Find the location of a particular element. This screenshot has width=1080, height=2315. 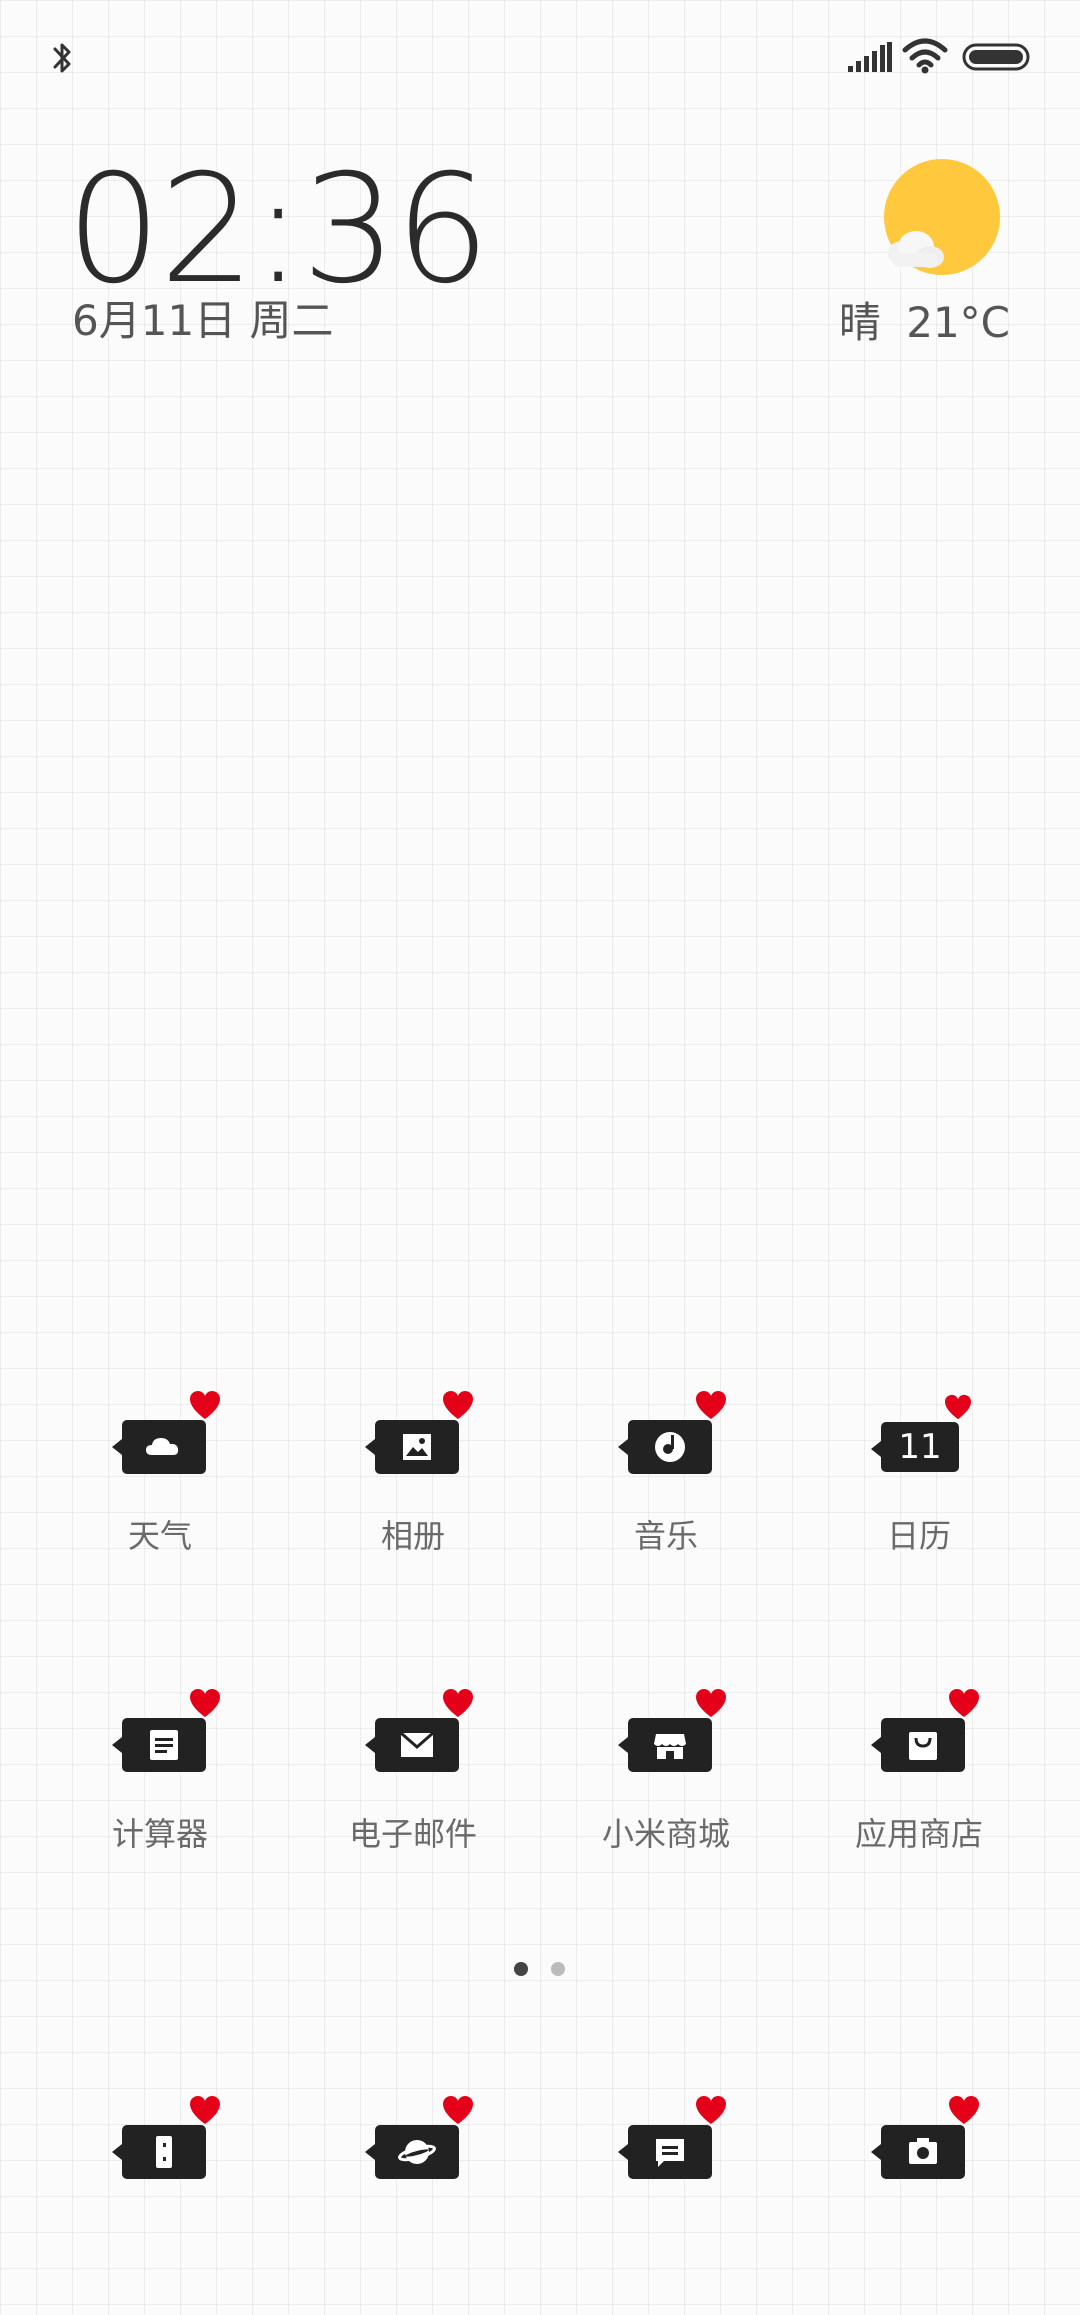

cloud-icon is located at coordinates (159, 1447).